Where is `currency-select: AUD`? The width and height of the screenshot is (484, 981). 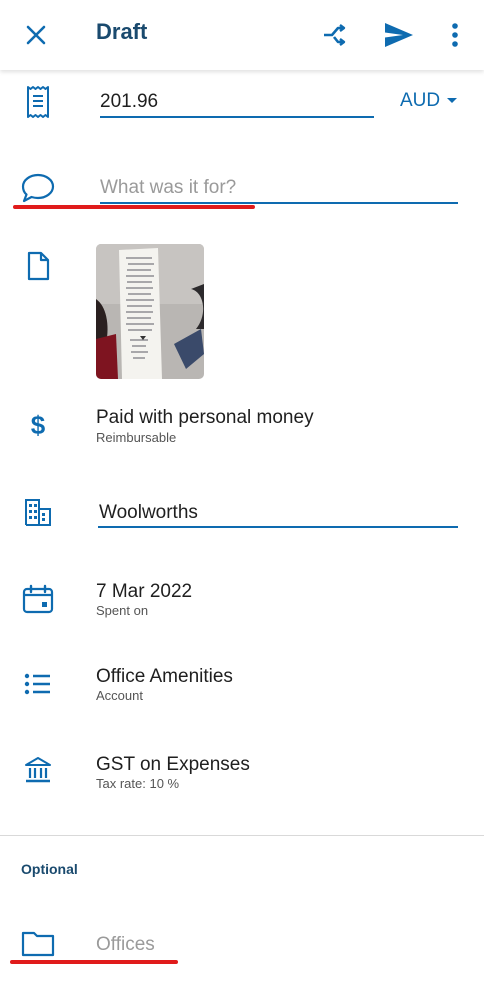
currency-select: AUD is located at coordinates (429, 101).